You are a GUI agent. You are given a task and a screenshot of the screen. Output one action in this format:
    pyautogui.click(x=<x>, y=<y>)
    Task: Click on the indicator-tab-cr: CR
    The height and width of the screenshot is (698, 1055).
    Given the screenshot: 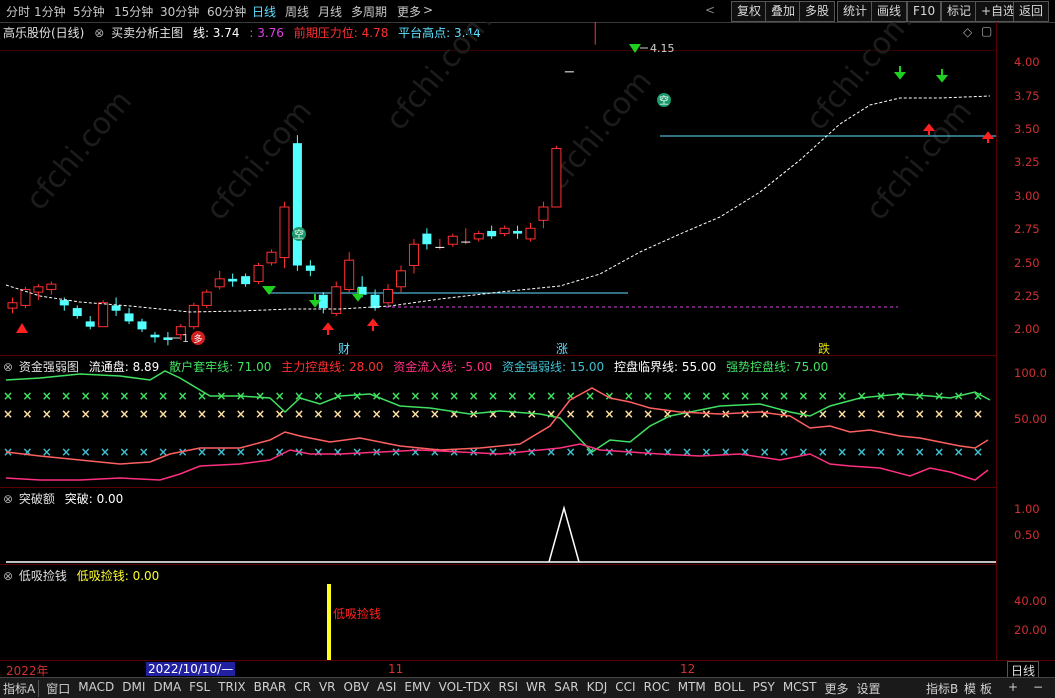 What is the action you would take?
    pyautogui.click(x=302, y=687)
    